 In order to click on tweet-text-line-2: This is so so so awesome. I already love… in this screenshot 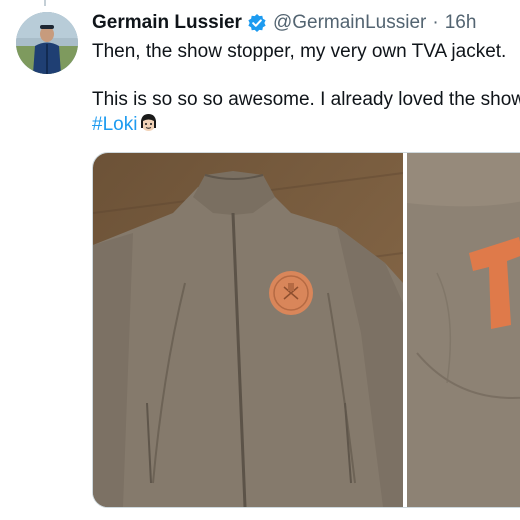, I will do `click(306, 99)`.